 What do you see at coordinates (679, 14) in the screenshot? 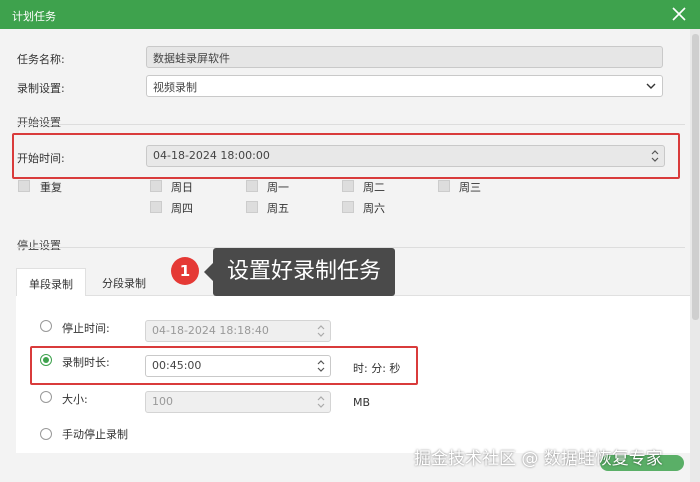
I see `close-icon` at bounding box center [679, 14].